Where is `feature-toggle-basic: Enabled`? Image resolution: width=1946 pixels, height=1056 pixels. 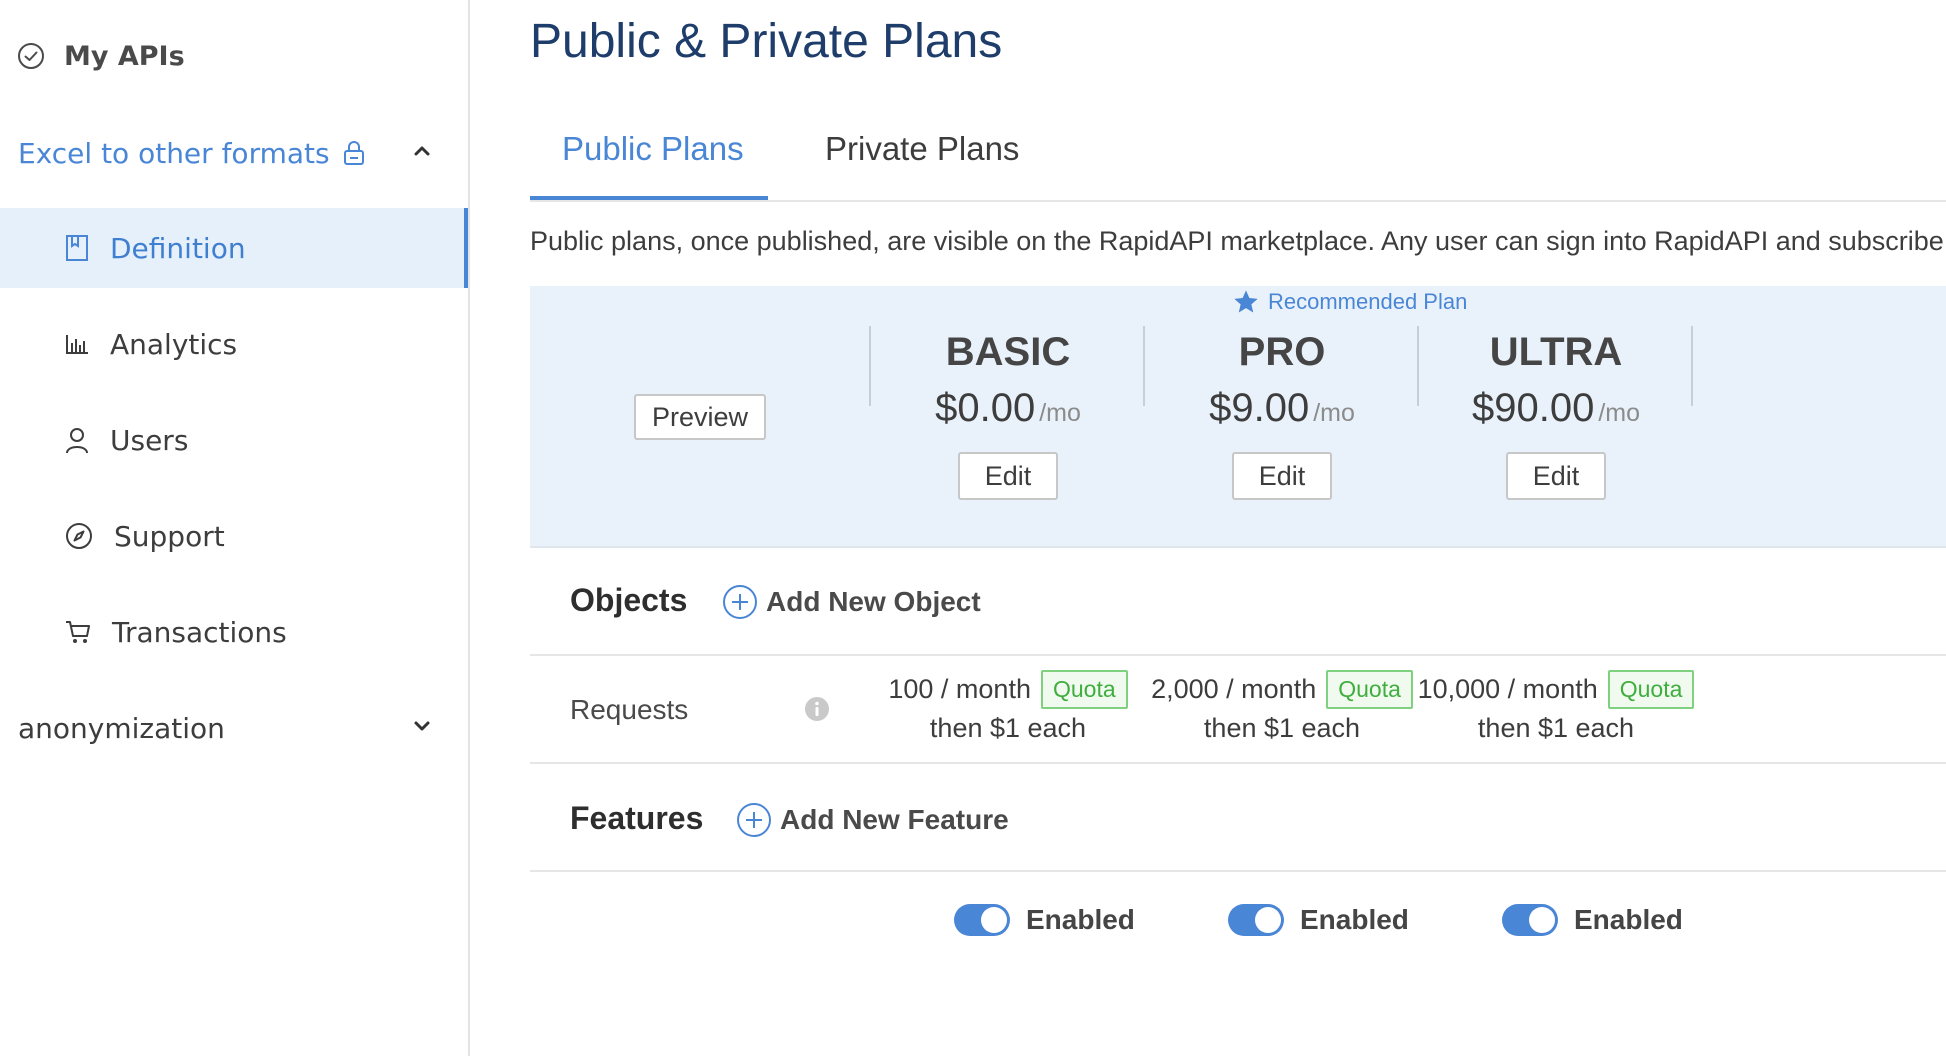 feature-toggle-basic: Enabled is located at coordinates (1044, 920).